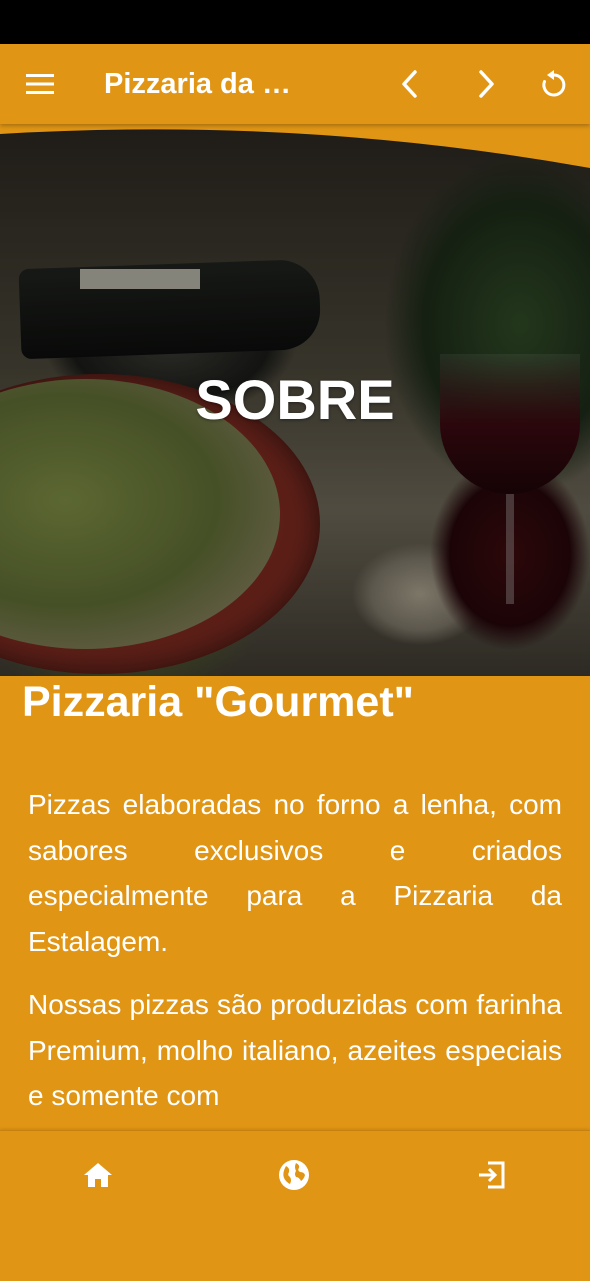  Describe the element at coordinates (295, 22) in the screenshot. I see `status-bar` at that location.